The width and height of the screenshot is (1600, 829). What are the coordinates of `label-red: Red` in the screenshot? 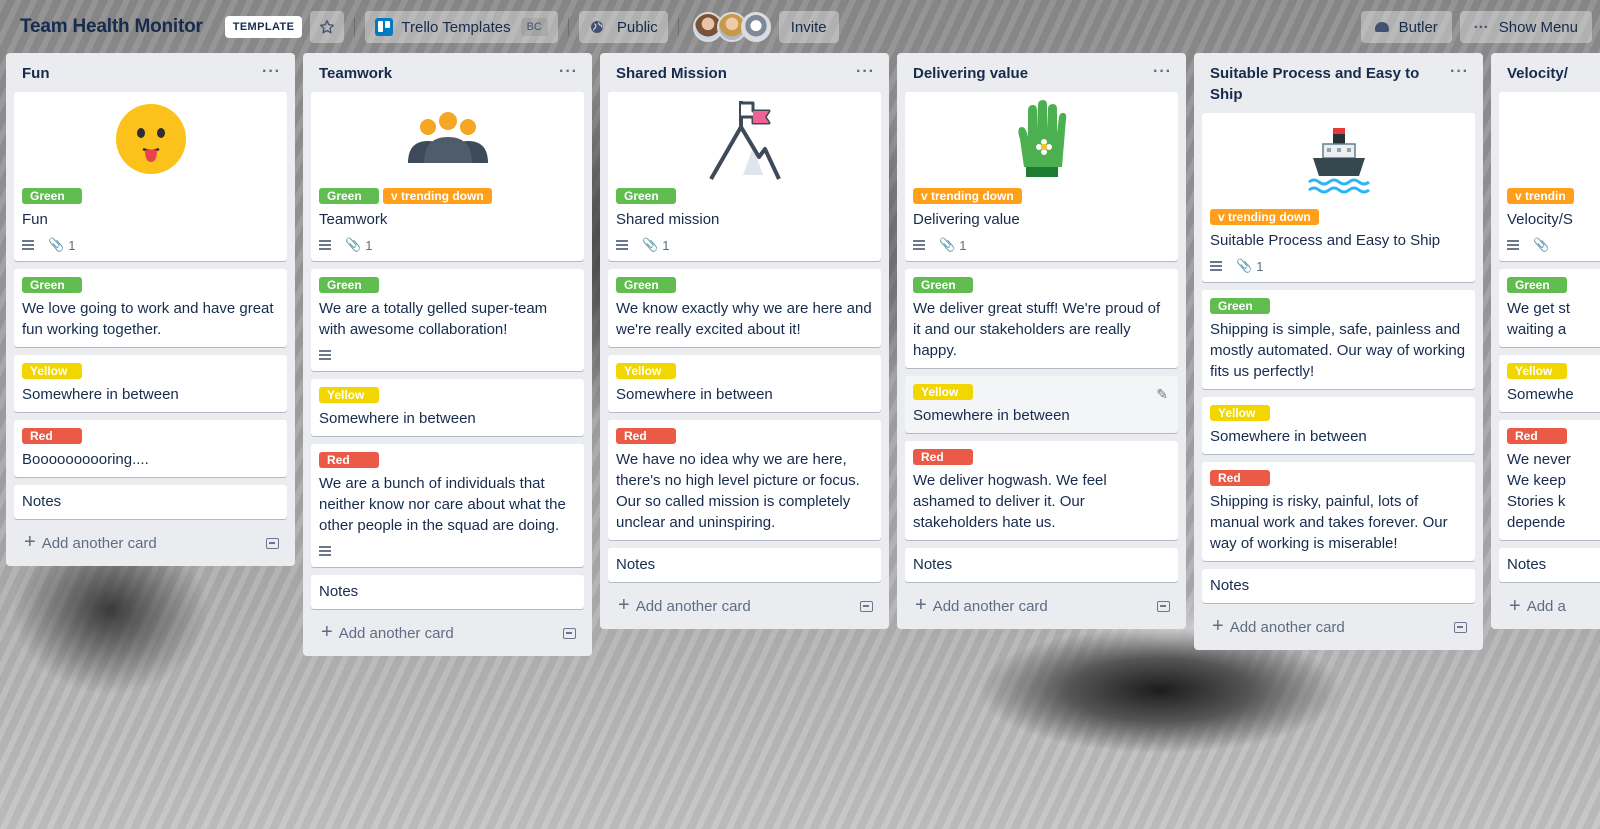 It's located at (1240, 478).